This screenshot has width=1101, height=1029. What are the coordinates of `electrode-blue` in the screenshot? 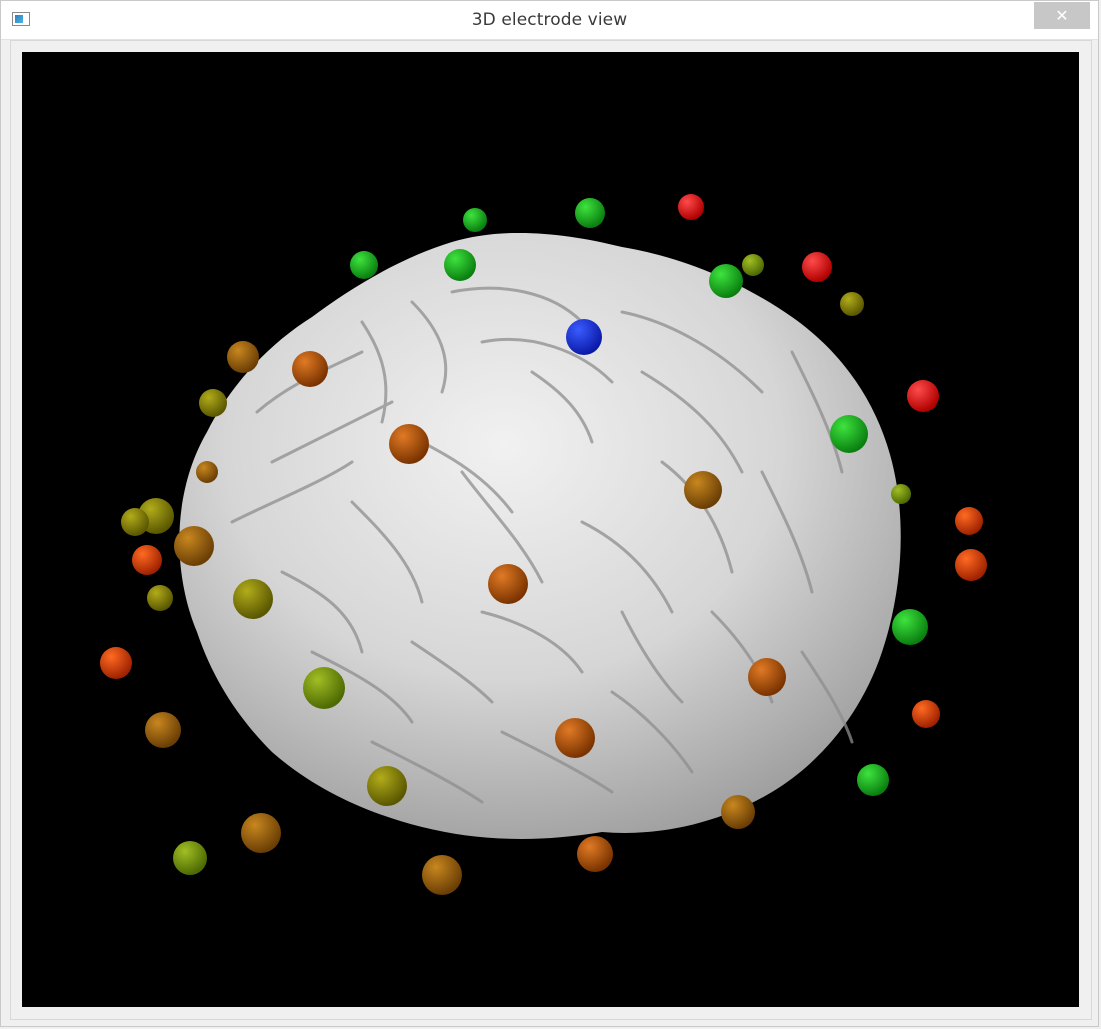 It's located at (584, 337).